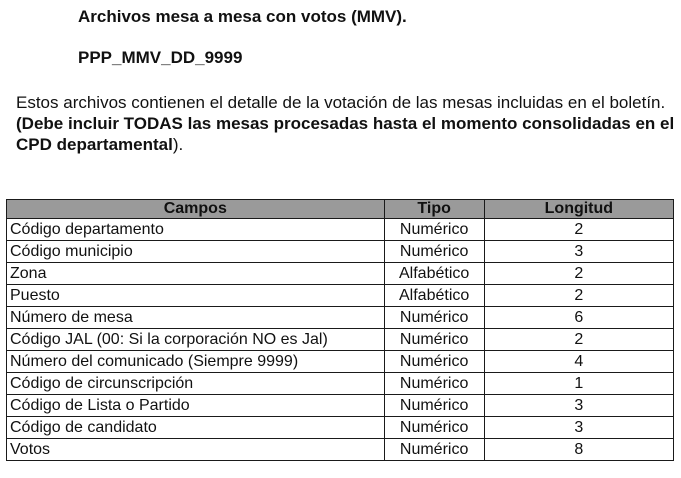  I want to click on field-name: Puesto, so click(195, 295).